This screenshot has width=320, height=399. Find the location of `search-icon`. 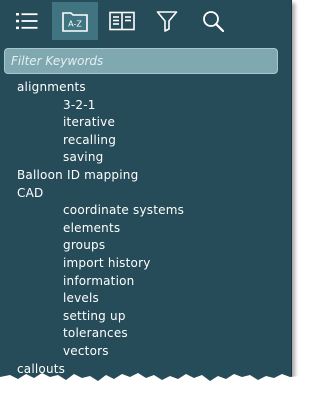

search-icon is located at coordinates (213, 21).